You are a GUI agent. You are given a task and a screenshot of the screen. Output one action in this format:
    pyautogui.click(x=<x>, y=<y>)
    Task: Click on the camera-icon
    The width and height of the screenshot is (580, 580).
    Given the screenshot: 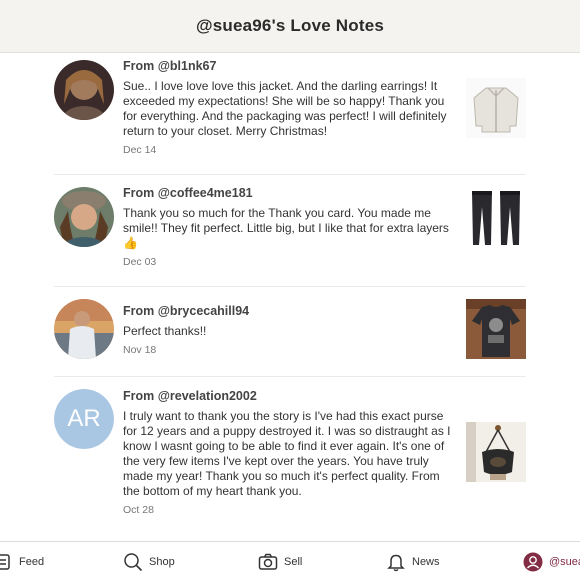 What is the action you would take?
    pyautogui.click(x=268, y=561)
    